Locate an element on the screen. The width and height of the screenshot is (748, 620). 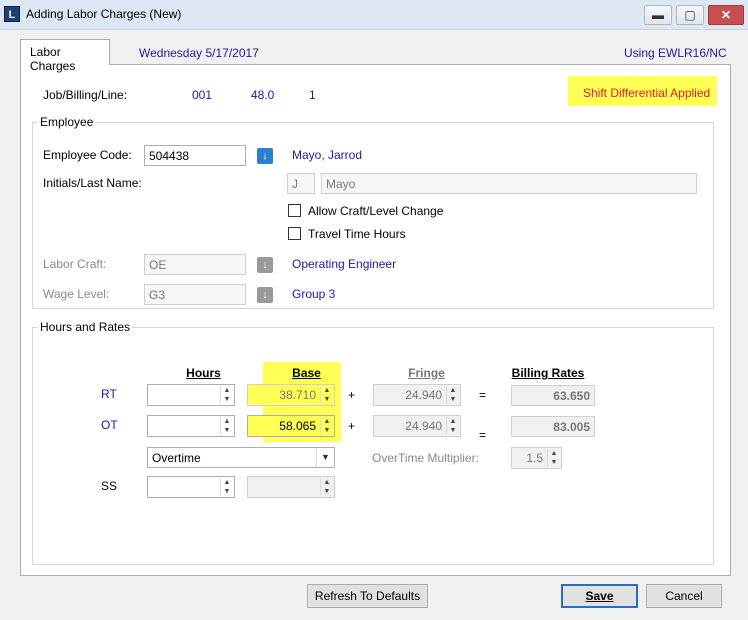
employee-code-label: Employee Code: is located at coordinates (87, 155).